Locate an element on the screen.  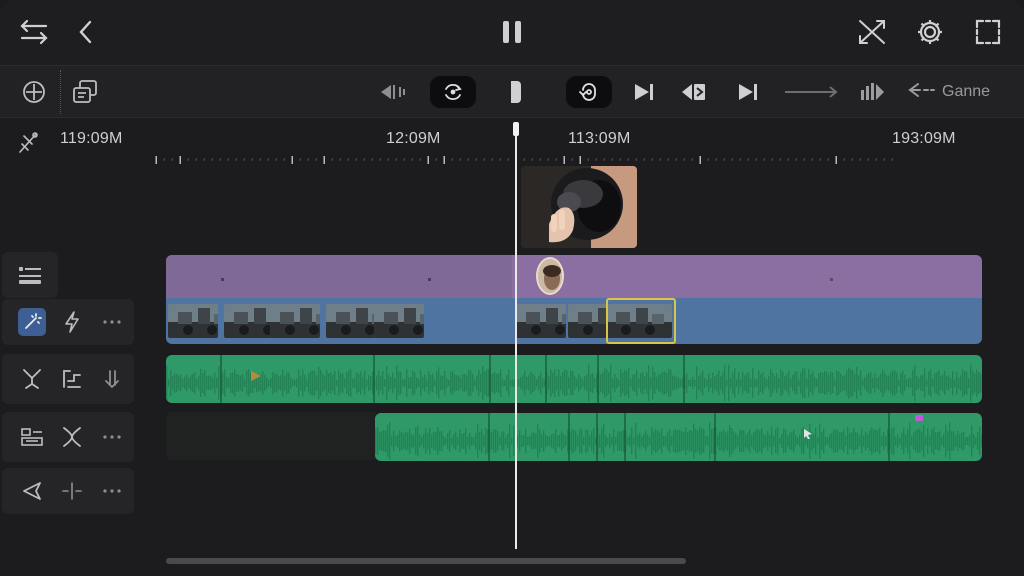
audio-track-2-empty is located at coordinates (271, 436).